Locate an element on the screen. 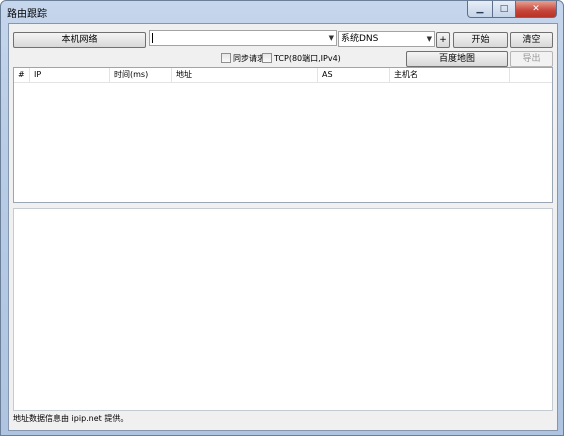 Image resolution: width=564 pixels, height=436 pixels. window-controls: ▁ □ ✕ is located at coordinates (512, 10).